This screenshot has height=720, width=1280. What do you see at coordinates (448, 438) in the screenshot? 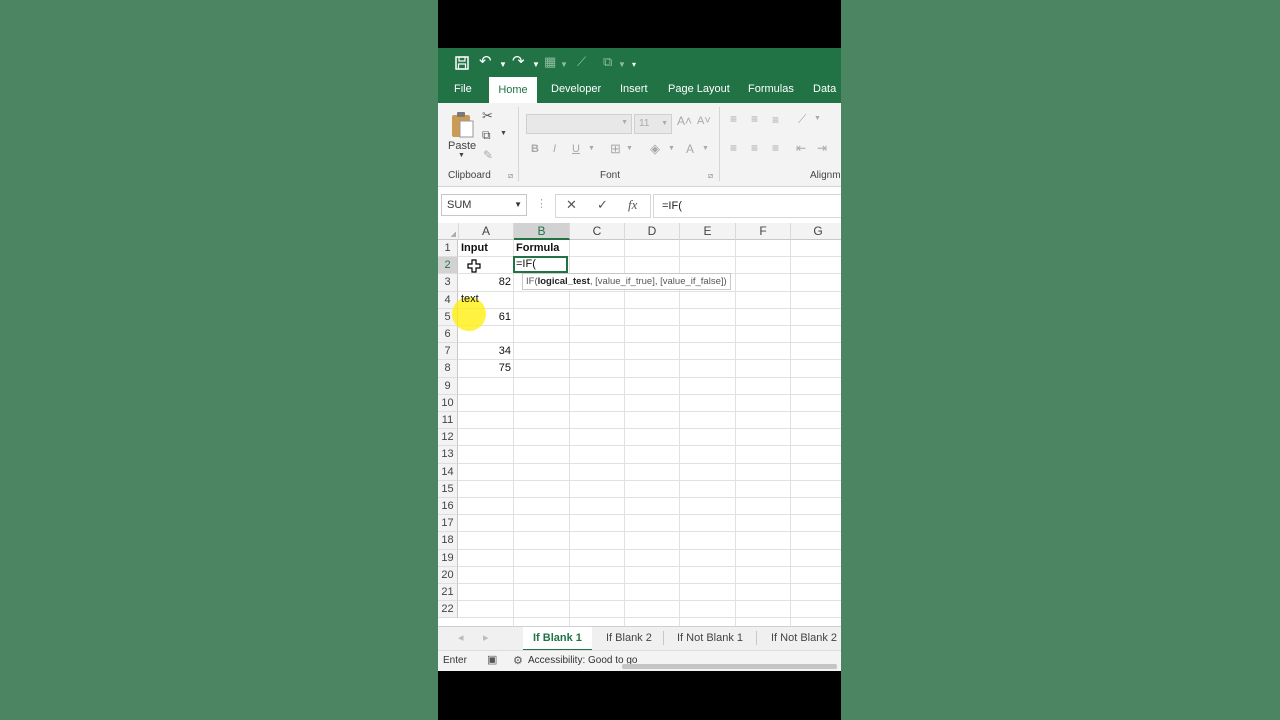
I see `row-header-12: 12` at bounding box center [448, 438].